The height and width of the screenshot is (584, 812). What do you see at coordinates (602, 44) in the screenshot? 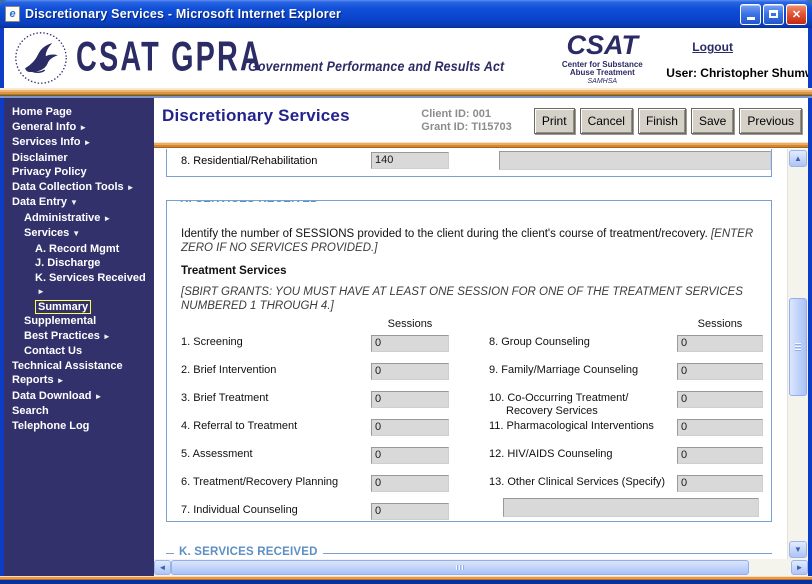
I see `csat-logo-title: CSAT` at bounding box center [602, 44].